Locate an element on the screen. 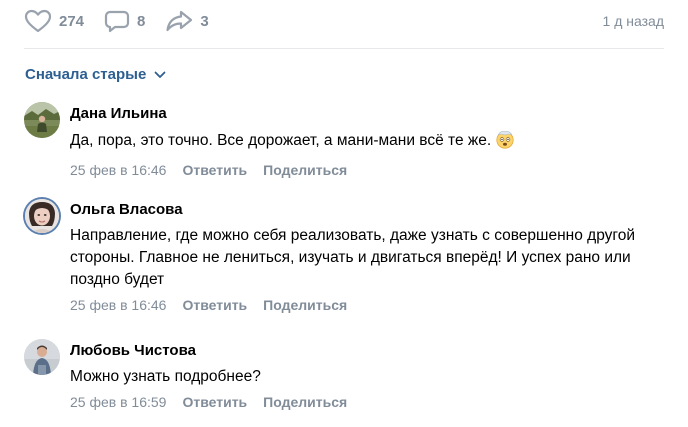 The height and width of the screenshot is (427, 688). likes-count: 274 is located at coordinates (72, 21).